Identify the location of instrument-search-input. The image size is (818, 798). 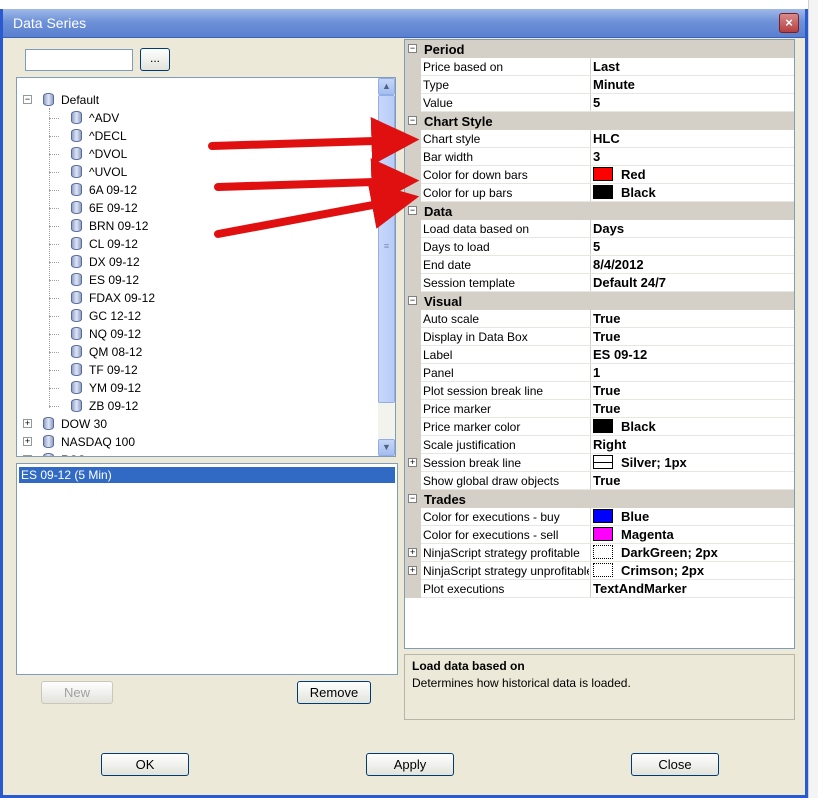
(79, 60).